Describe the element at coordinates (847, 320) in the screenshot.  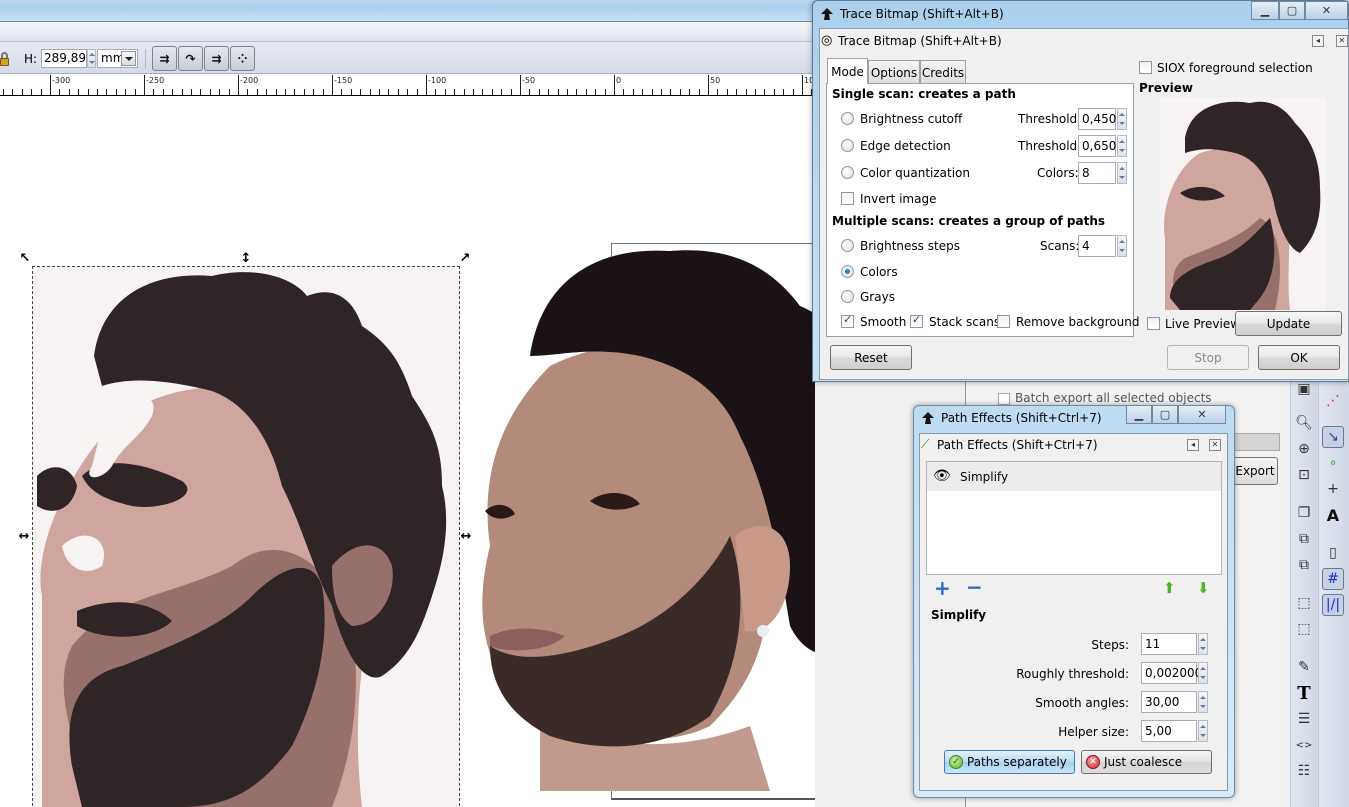
I see `smooth-checkbox` at that location.